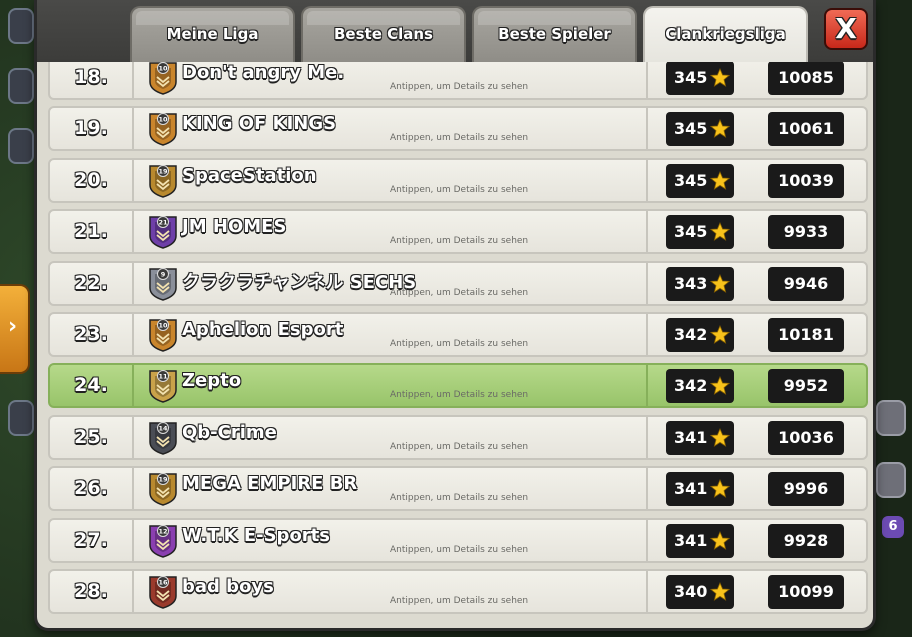 This screenshot has height=637, width=912. I want to click on clan-name: Aphelion Esport, so click(263, 329).